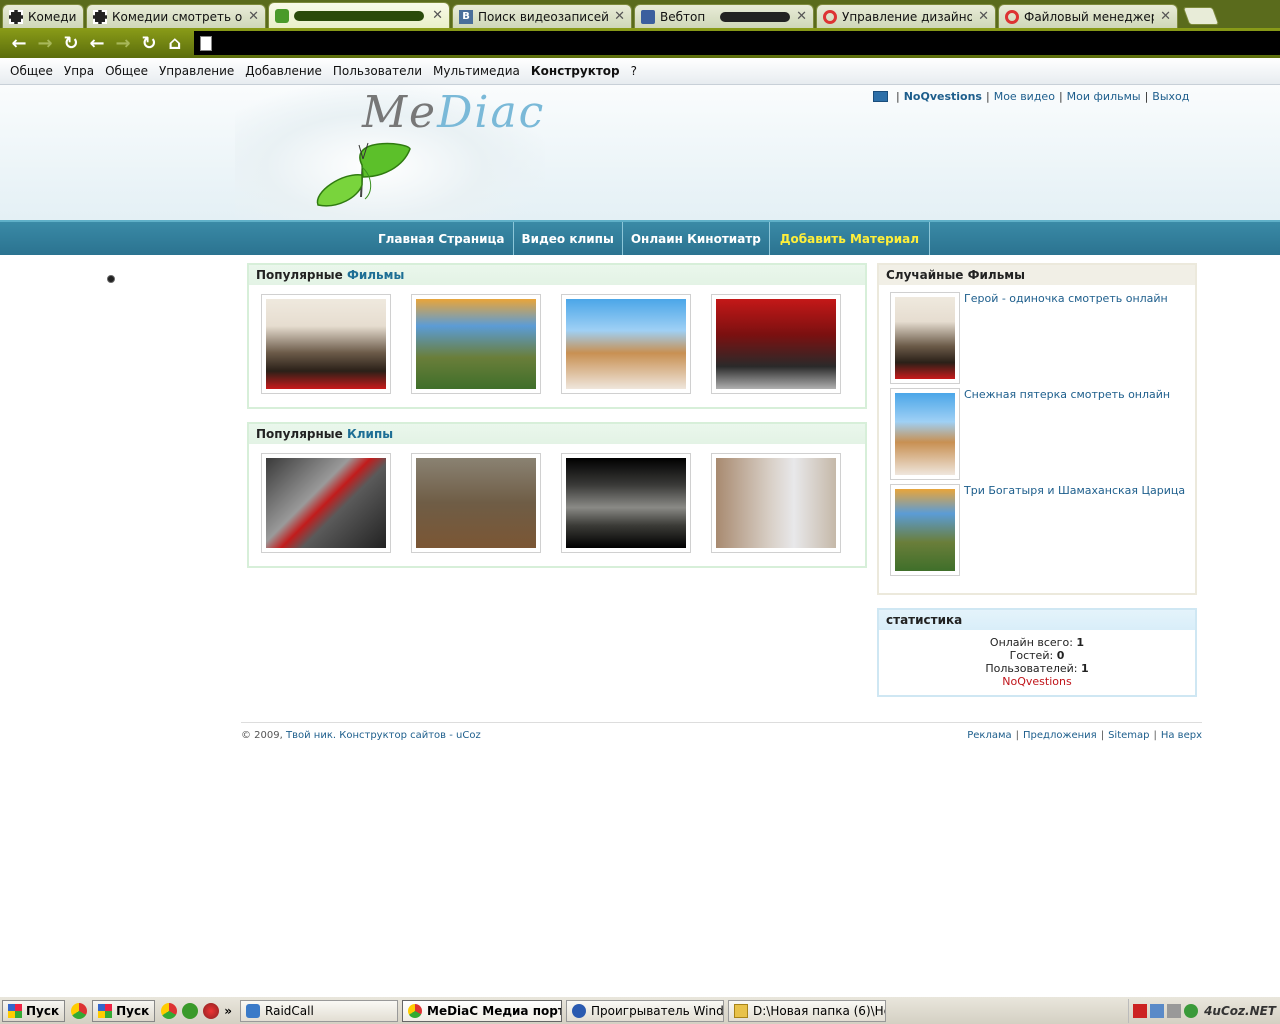  I want to click on taskbar-button-raidcall: RaidCall, so click(319, 1010).